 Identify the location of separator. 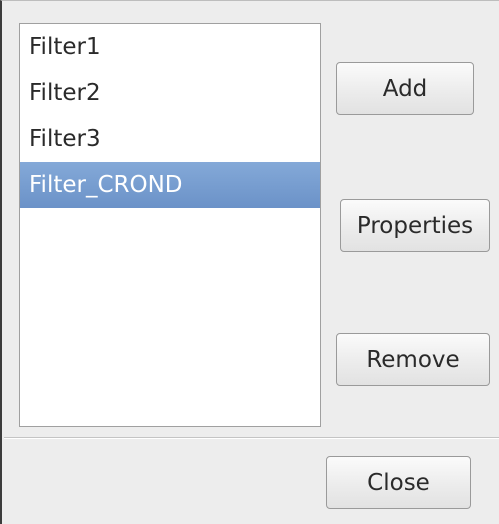
(251, 438).